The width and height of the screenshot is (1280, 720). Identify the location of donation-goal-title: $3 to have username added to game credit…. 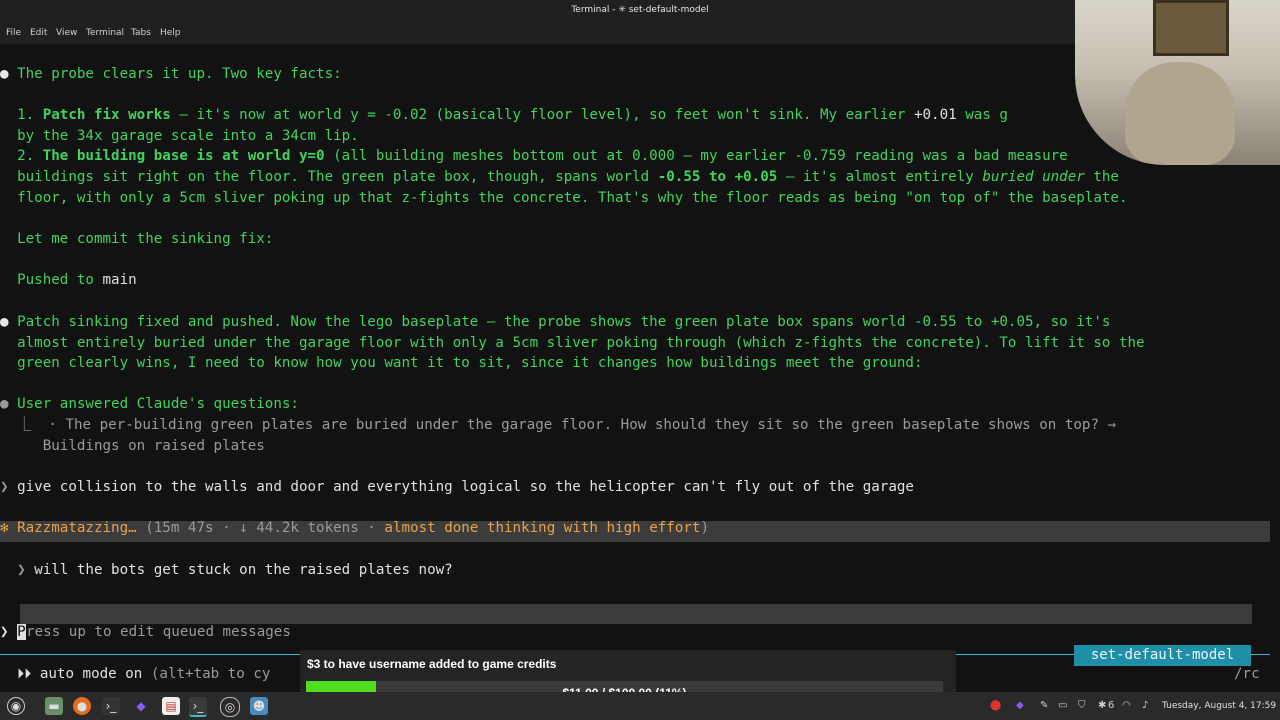
(432, 664).